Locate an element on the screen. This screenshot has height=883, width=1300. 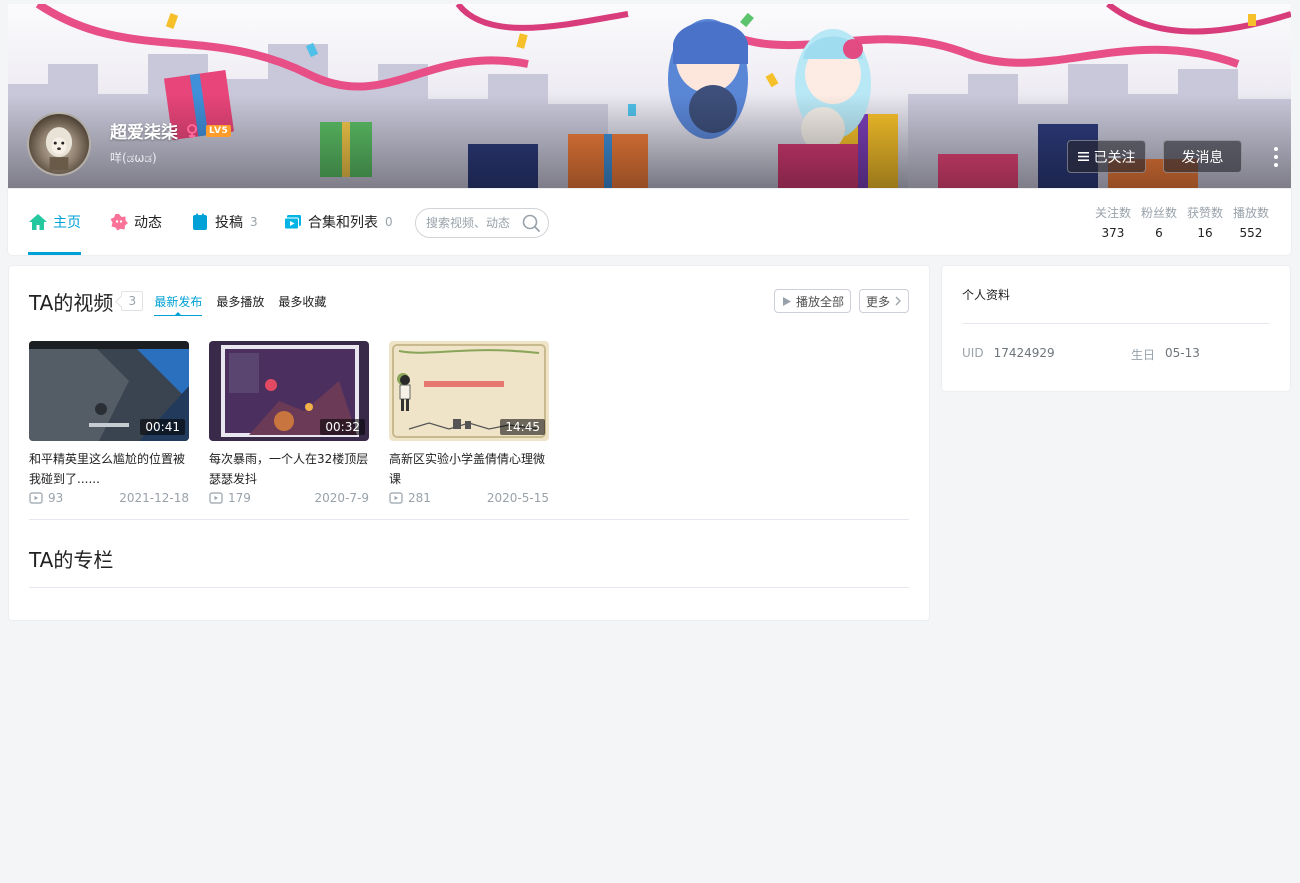
stat-plays: 播放数 552 is located at coordinates (1251, 222).